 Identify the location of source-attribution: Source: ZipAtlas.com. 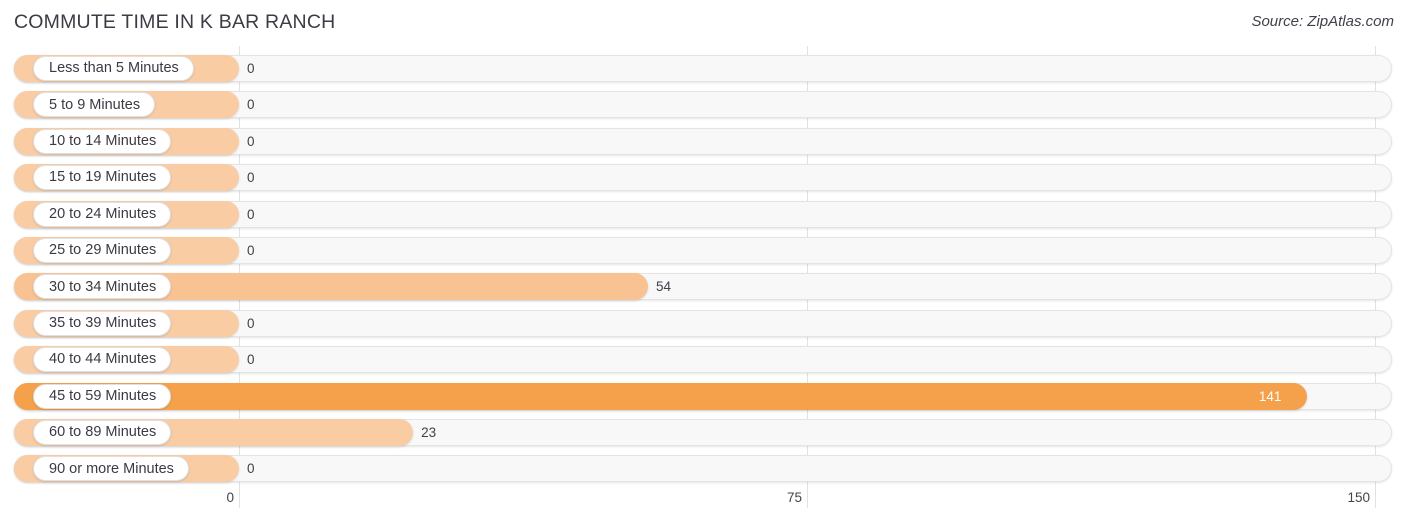
(1322, 21).